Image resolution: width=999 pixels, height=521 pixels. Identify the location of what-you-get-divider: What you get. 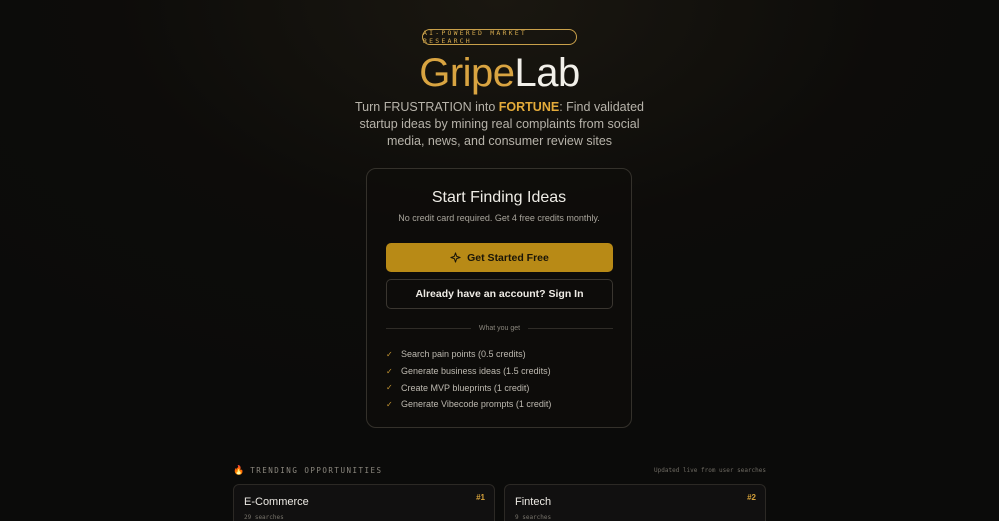
(499, 328).